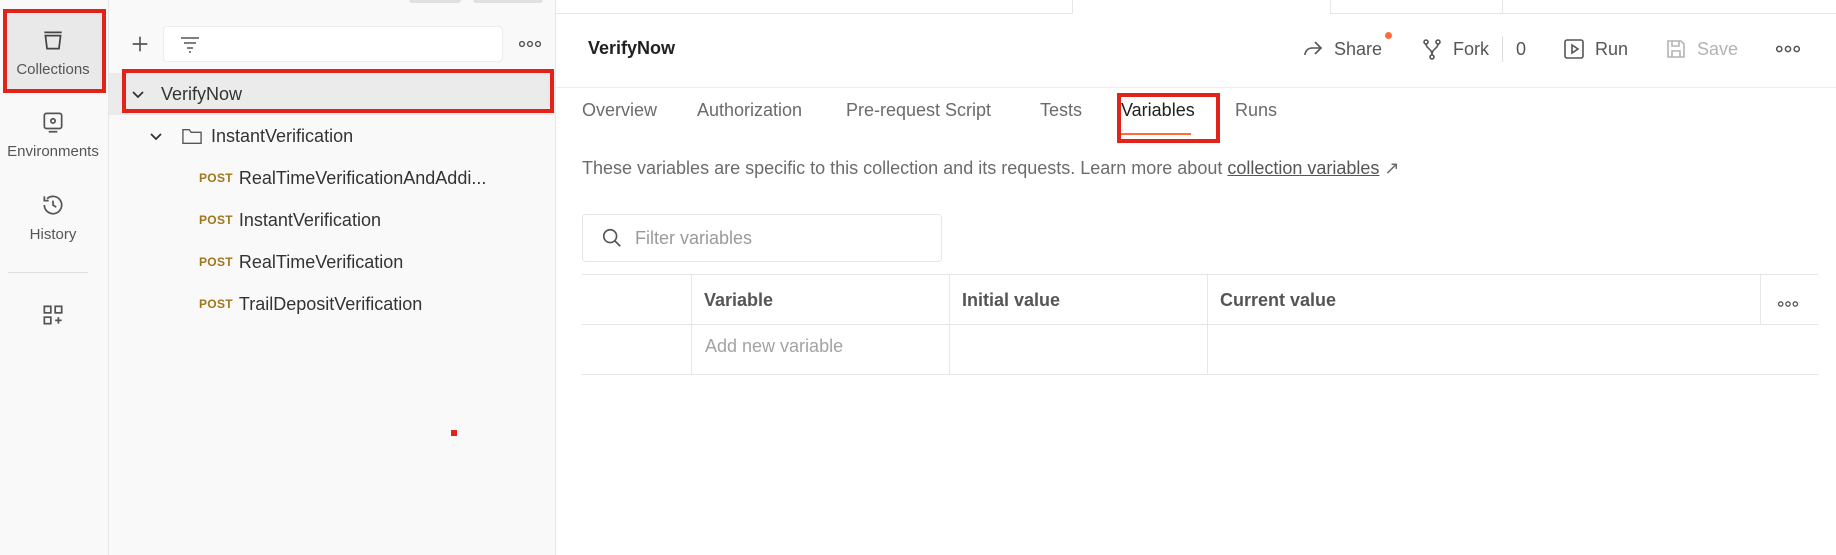 The height and width of the screenshot is (555, 1836). Describe the element at coordinates (333, 44) in the screenshot. I see `sidebar-filter` at that location.